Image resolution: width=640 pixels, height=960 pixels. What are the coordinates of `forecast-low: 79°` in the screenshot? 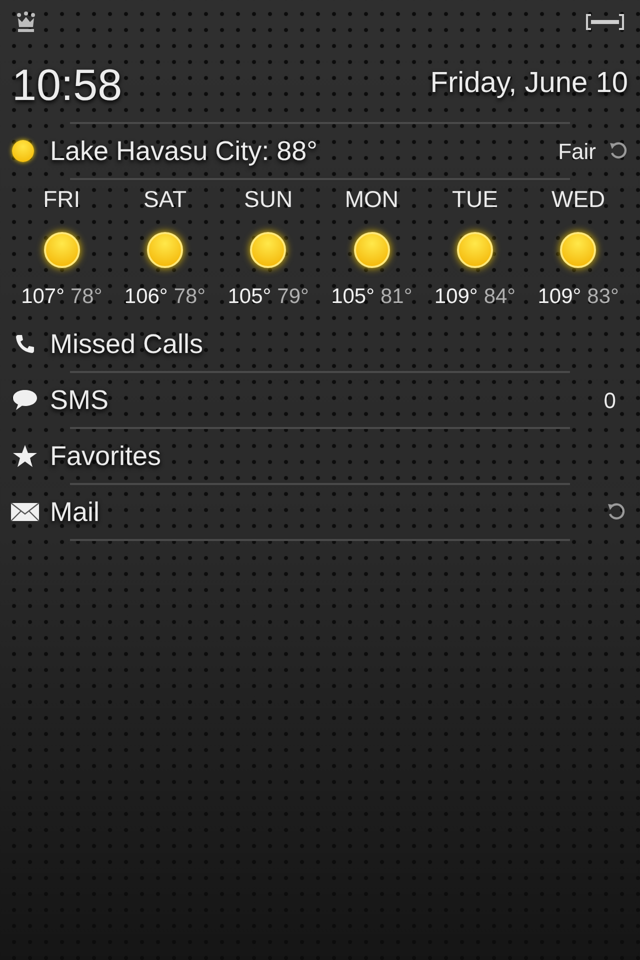 It's located at (293, 296).